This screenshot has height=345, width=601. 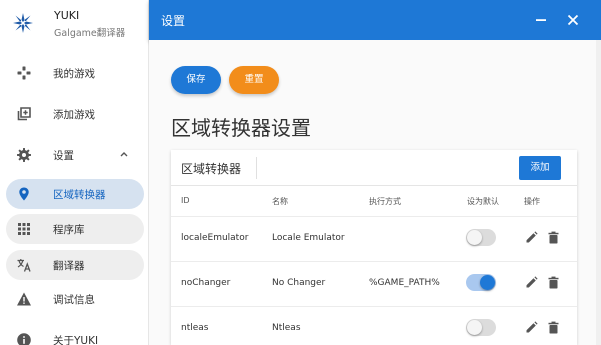 What do you see at coordinates (74, 23) in the screenshot?
I see `brand: YUKI Galgame翻译器` at bounding box center [74, 23].